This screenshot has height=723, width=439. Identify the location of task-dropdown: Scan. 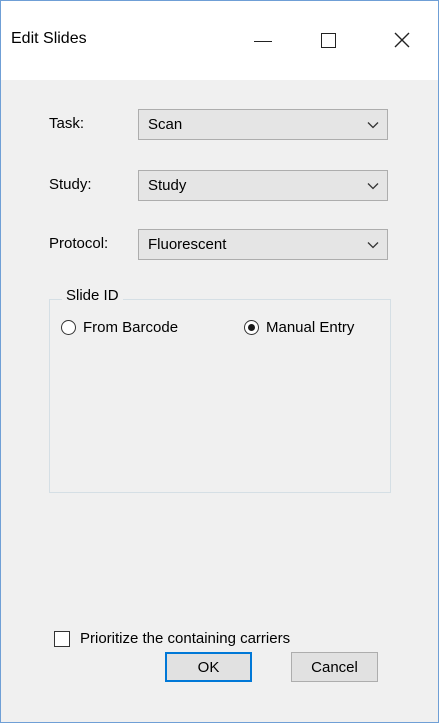
(263, 124).